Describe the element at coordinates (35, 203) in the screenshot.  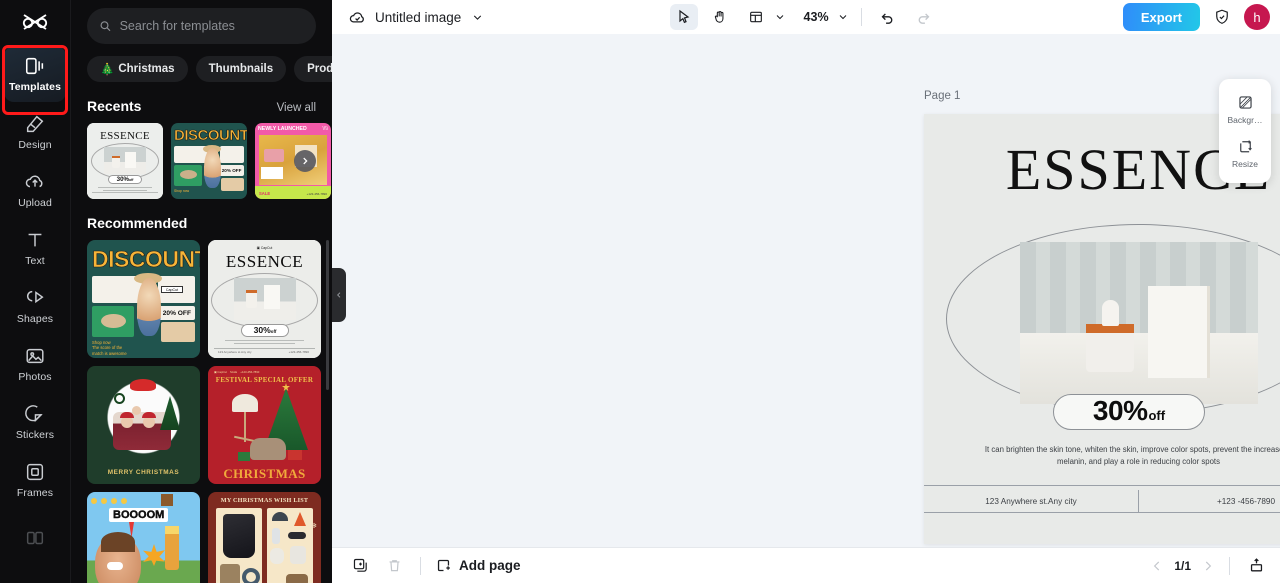
I see `sidebar-item-label: Upload` at that location.